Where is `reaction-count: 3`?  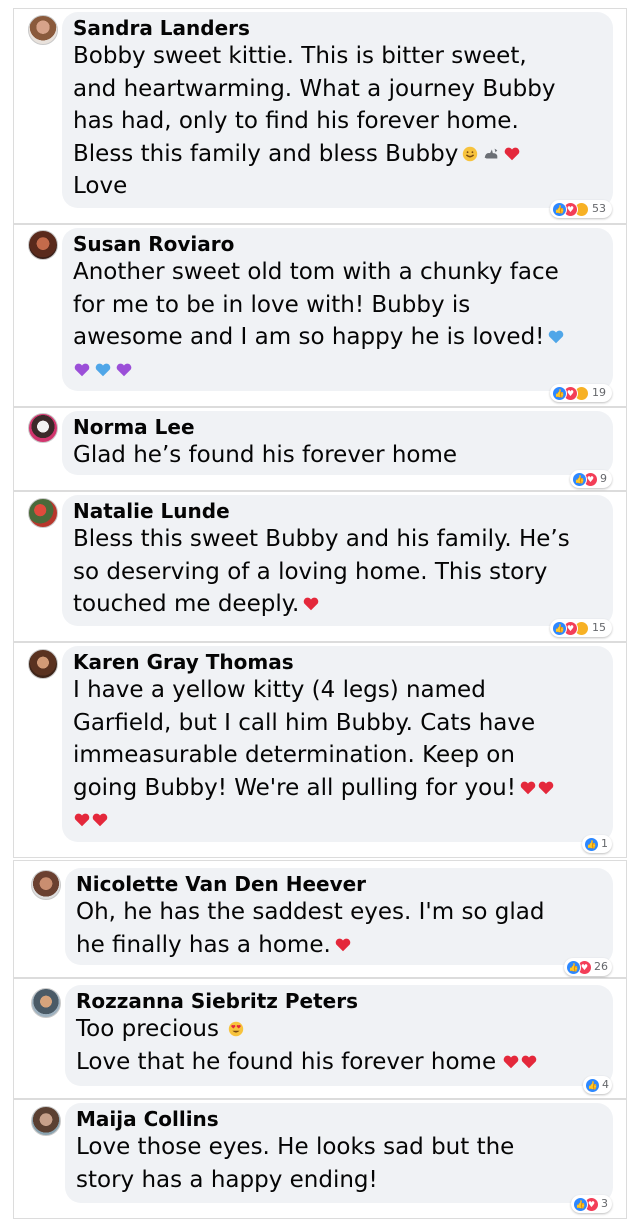 reaction-count: 3 is located at coordinates (604, 1203).